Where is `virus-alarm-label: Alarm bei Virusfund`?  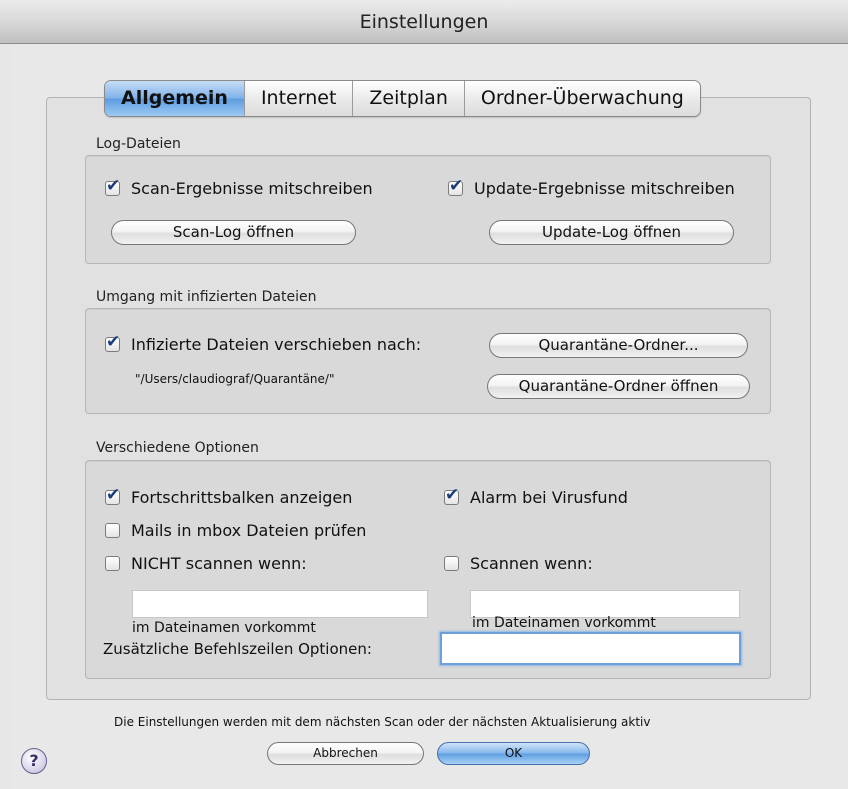
virus-alarm-label: Alarm bei Virusfund is located at coordinates (549, 497).